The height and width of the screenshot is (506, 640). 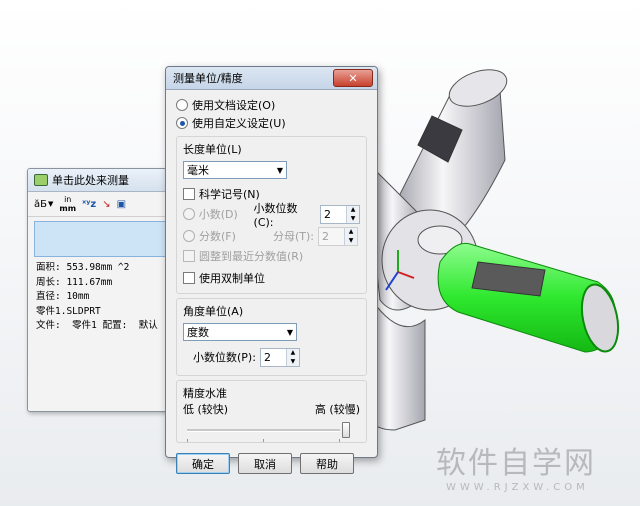 What do you see at coordinates (240, 332) in the screenshot?
I see `angle-unit-select: 度数 ▼` at bounding box center [240, 332].